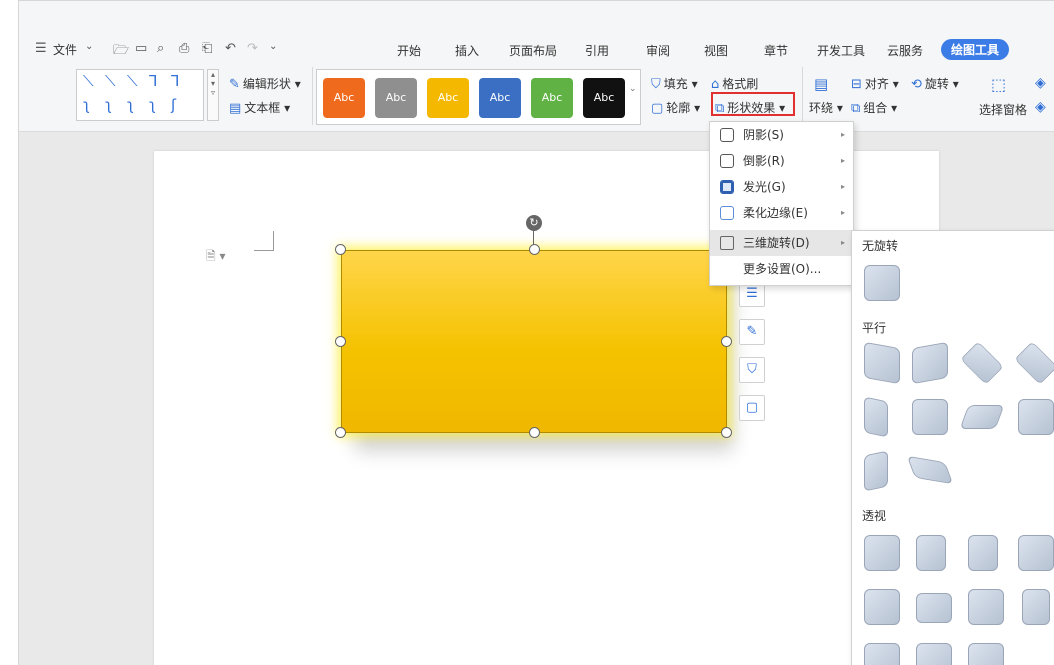 The width and height of the screenshot is (1054, 665). Describe the element at coordinates (152, 105) in the screenshot. I see `curved-double-arrow-icon: ʅ` at that location.